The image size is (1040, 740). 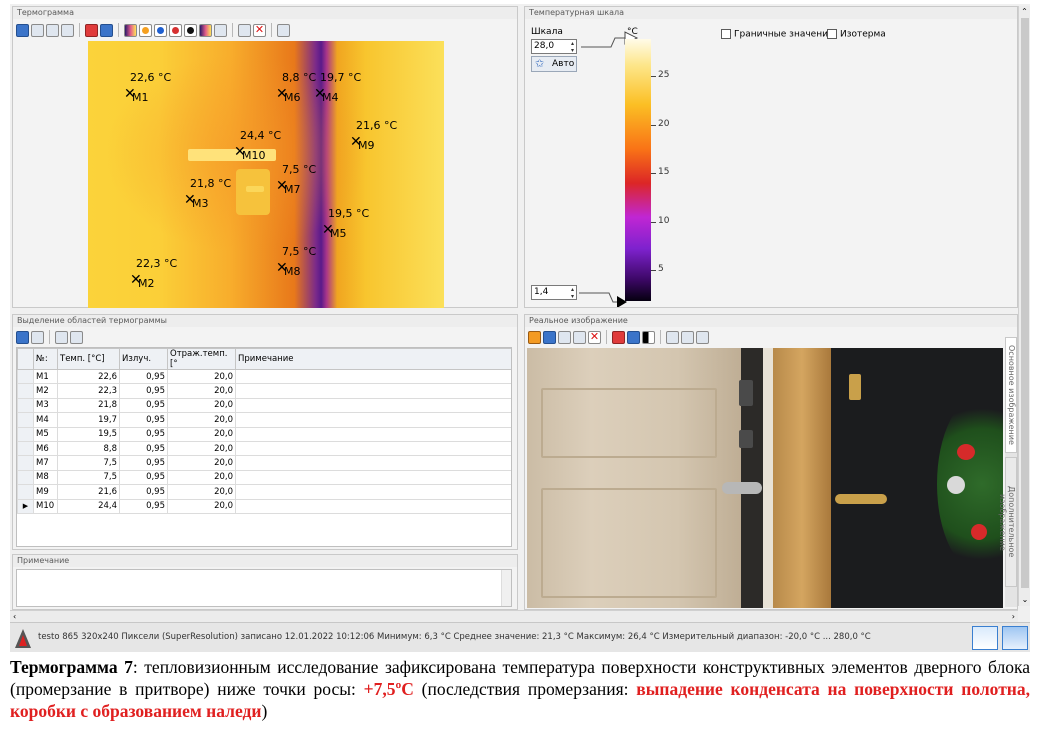 What do you see at coordinates (220, 30) in the screenshot?
I see `profile-icon` at bounding box center [220, 30].